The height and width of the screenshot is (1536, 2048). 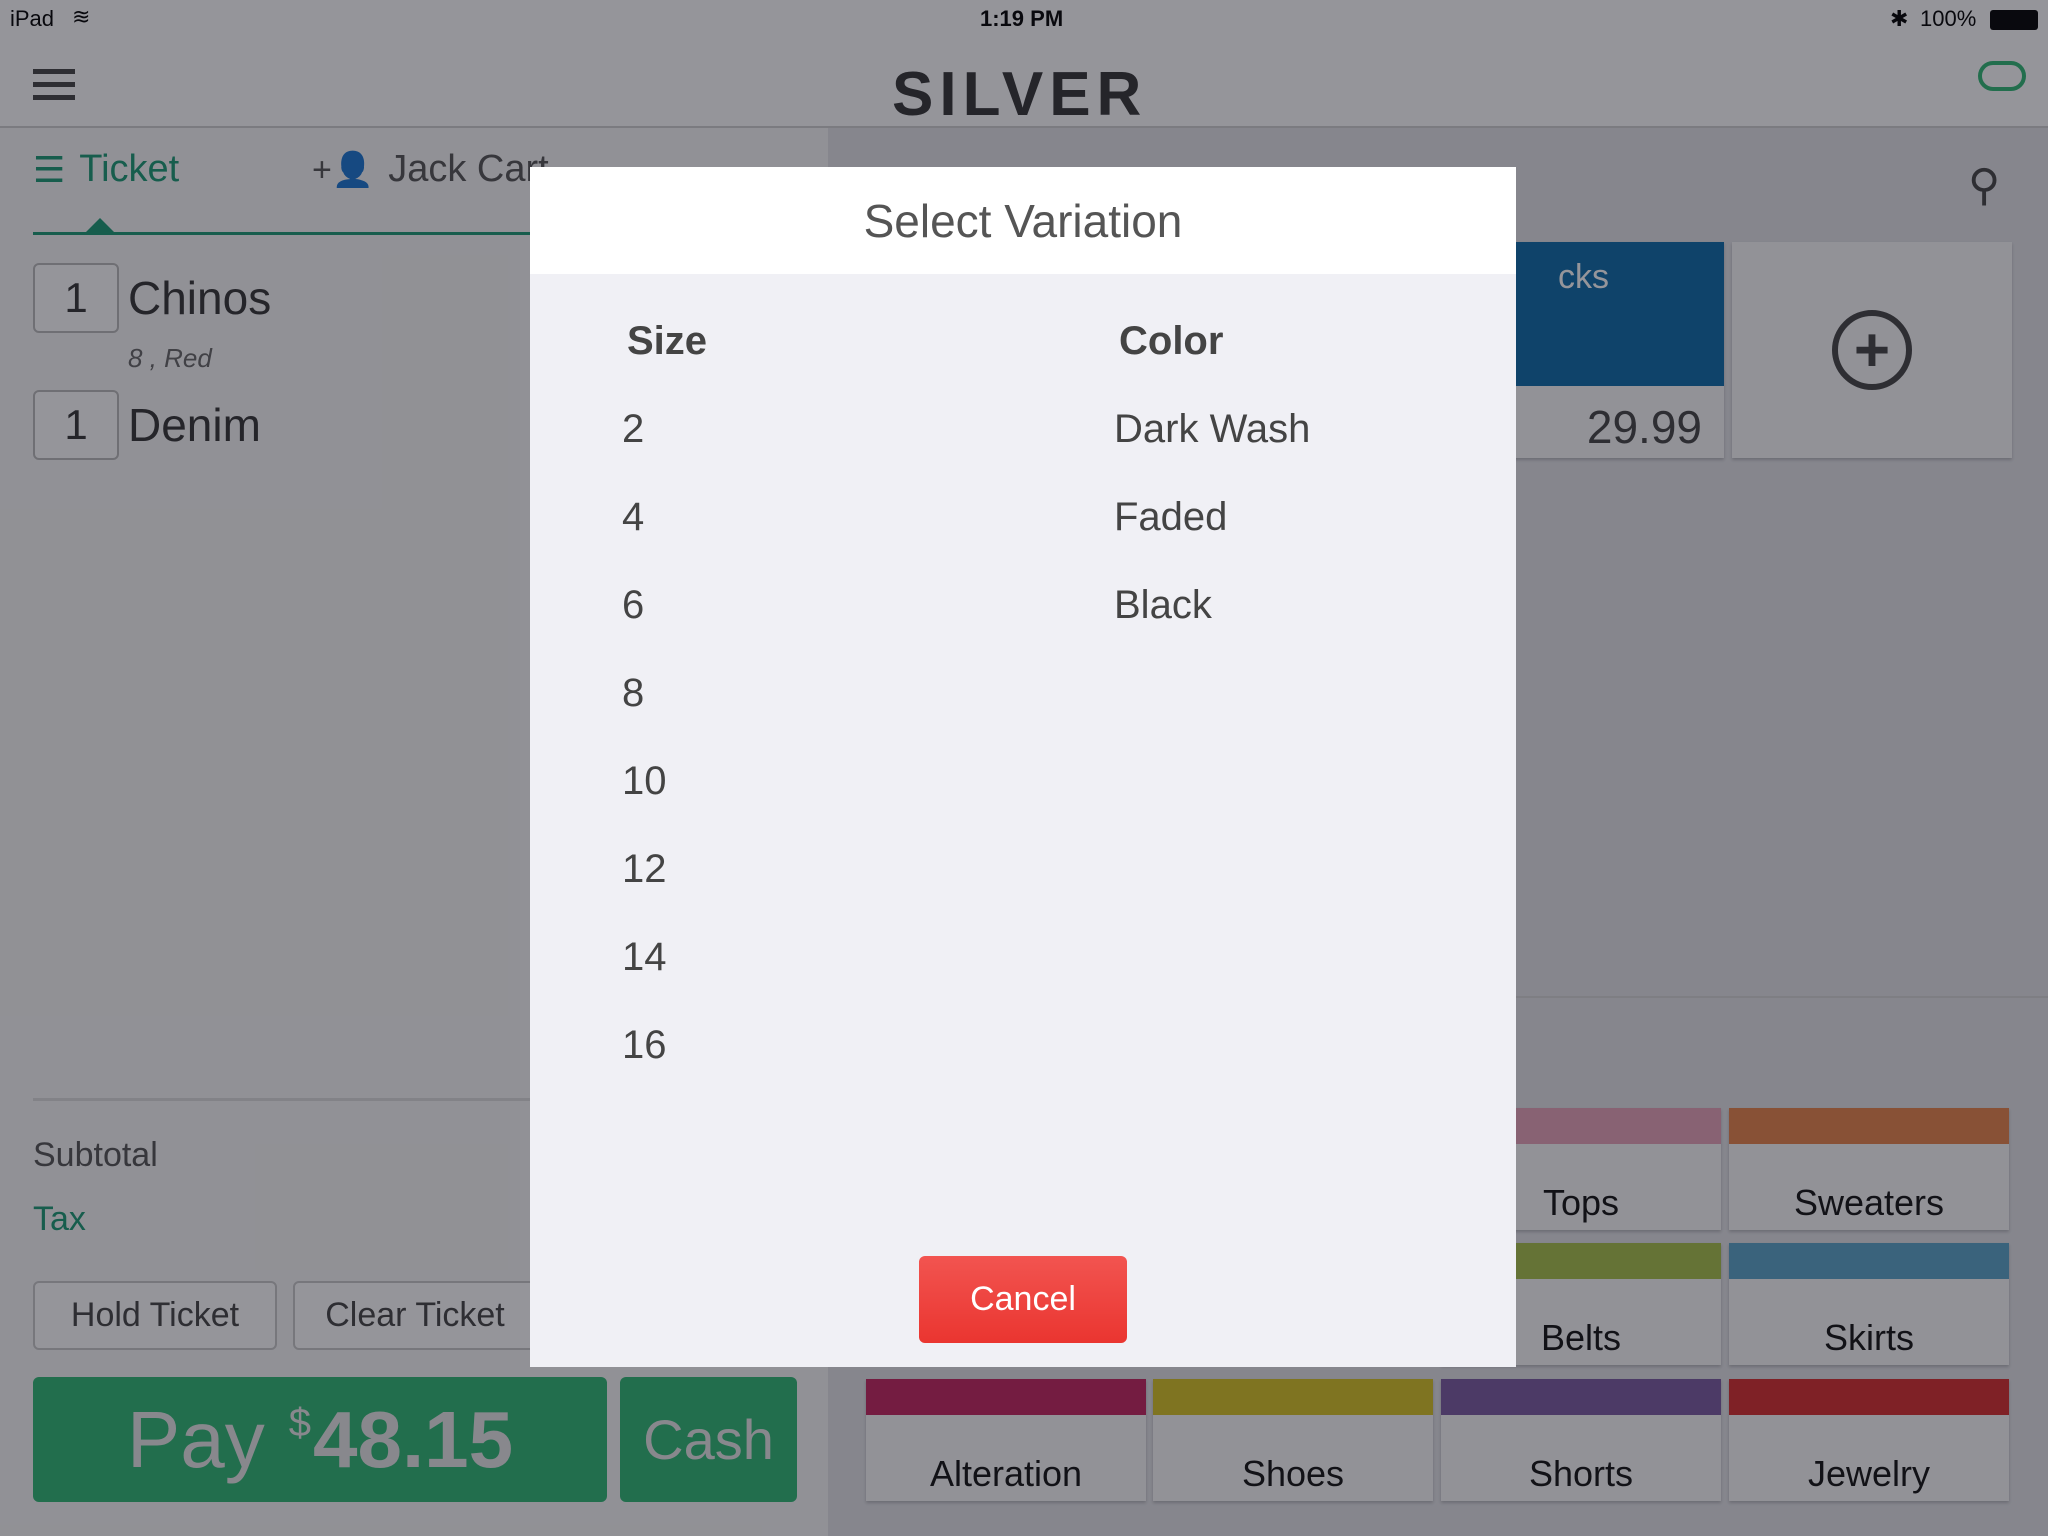 What do you see at coordinates (644, 451) in the screenshot?
I see `size-option: 2` at bounding box center [644, 451].